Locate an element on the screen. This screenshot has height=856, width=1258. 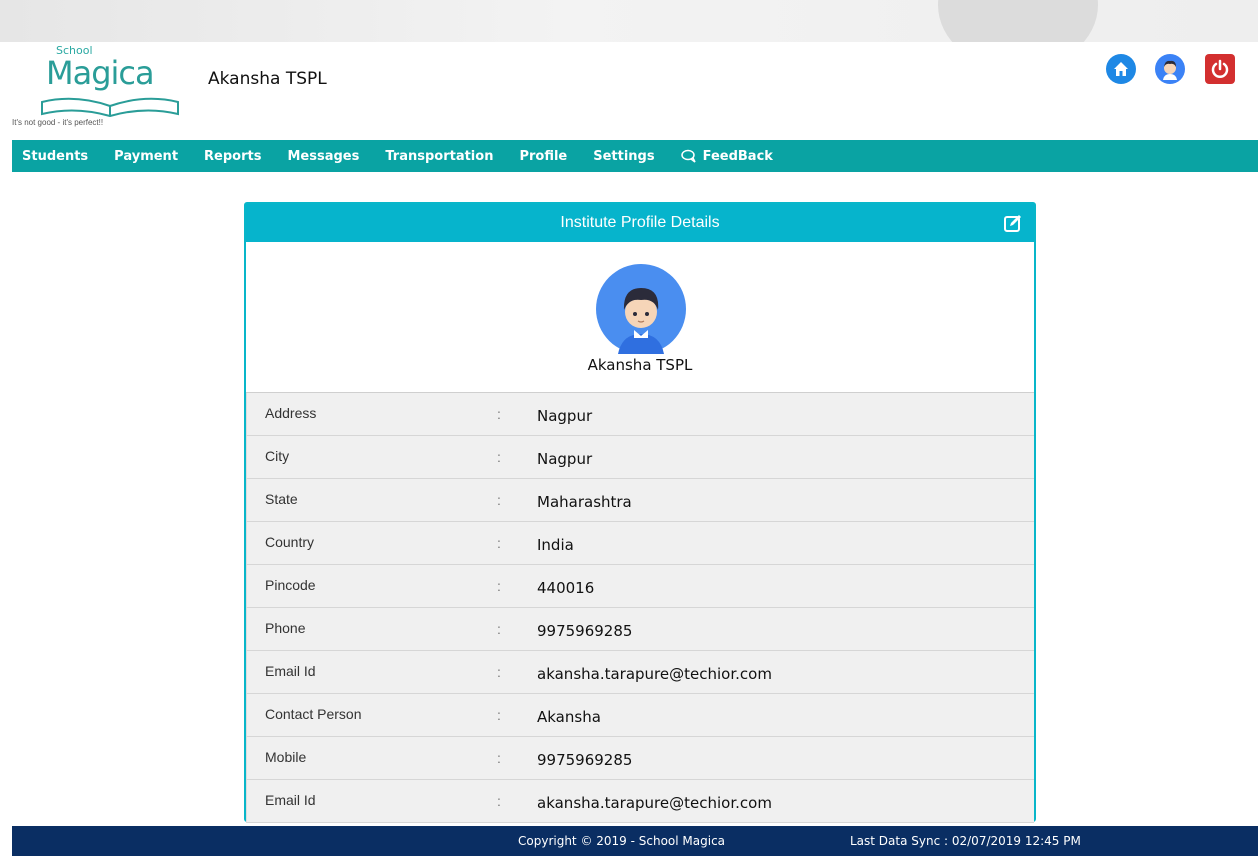
detail-label: Country is located at coordinates (290, 542).